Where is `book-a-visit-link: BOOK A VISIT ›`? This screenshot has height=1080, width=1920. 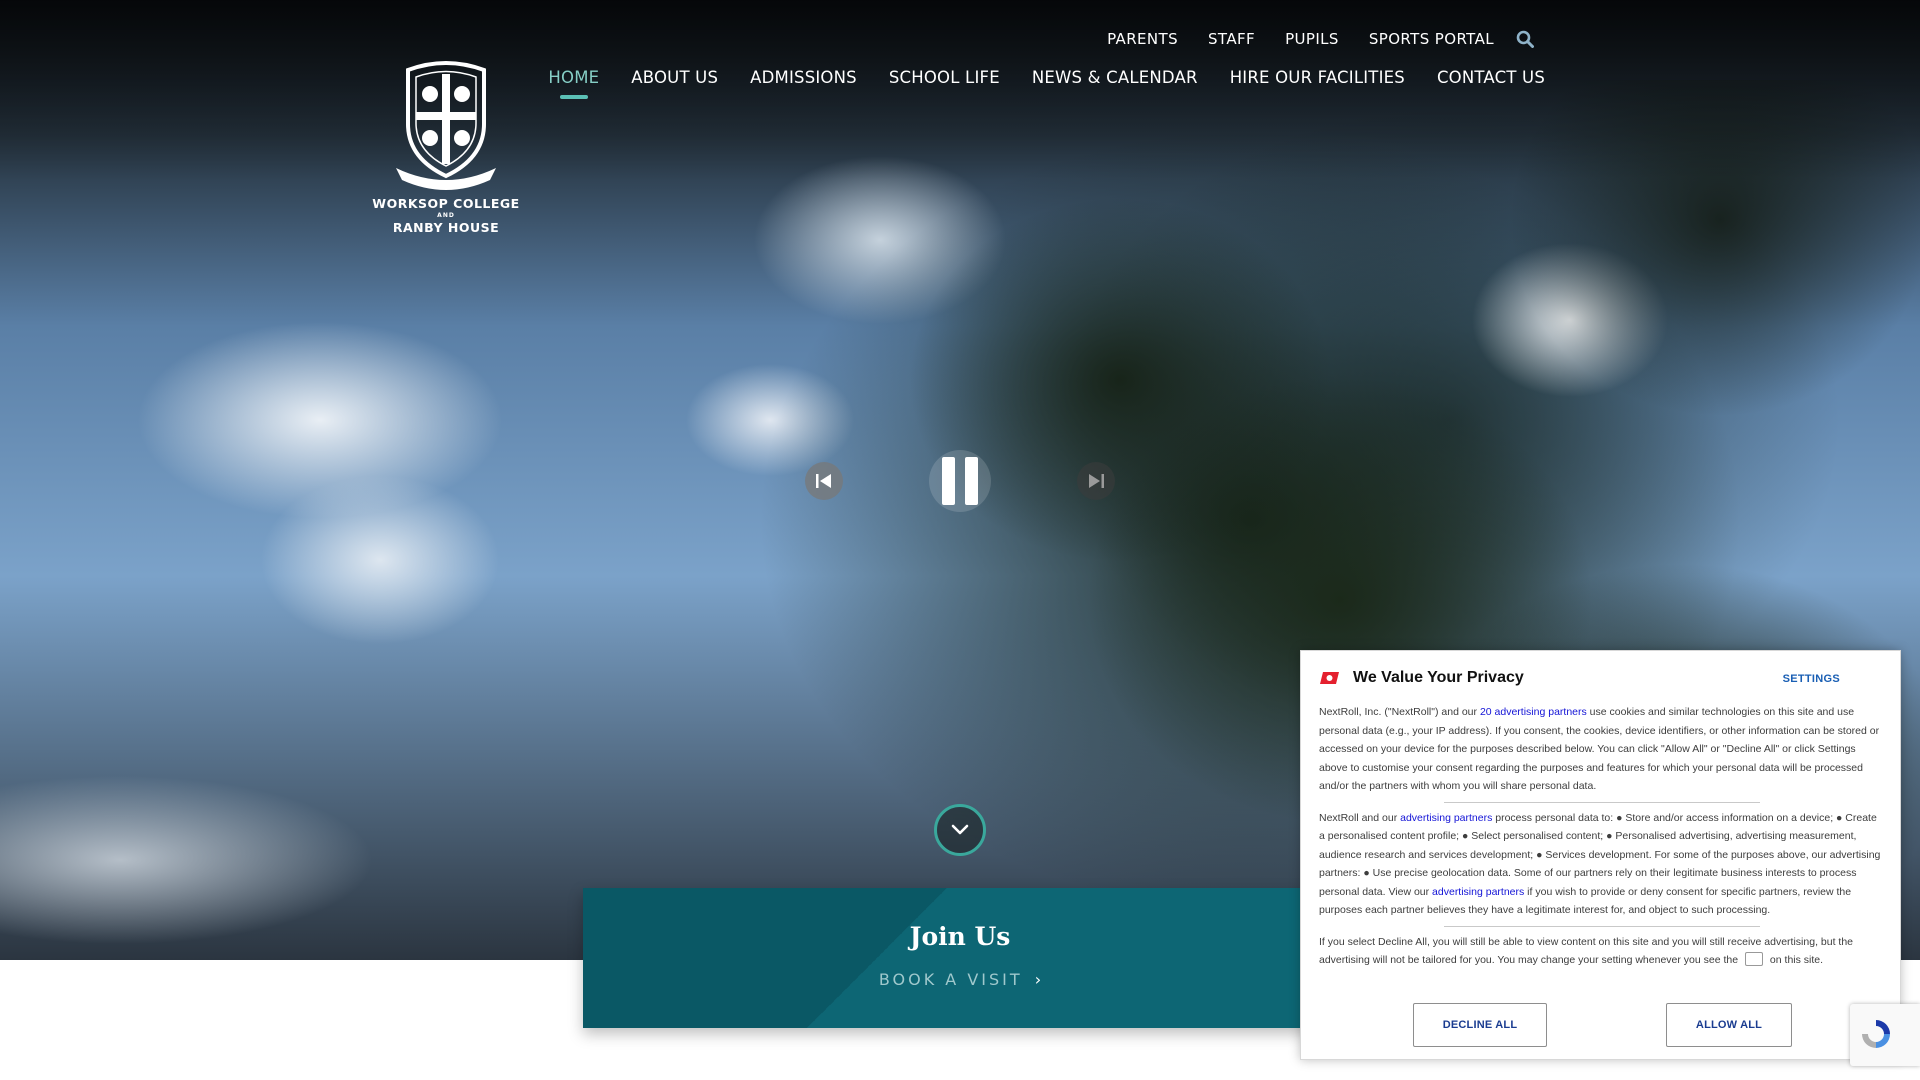 book-a-visit-link: BOOK A VISIT › is located at coordinates (960, 979).